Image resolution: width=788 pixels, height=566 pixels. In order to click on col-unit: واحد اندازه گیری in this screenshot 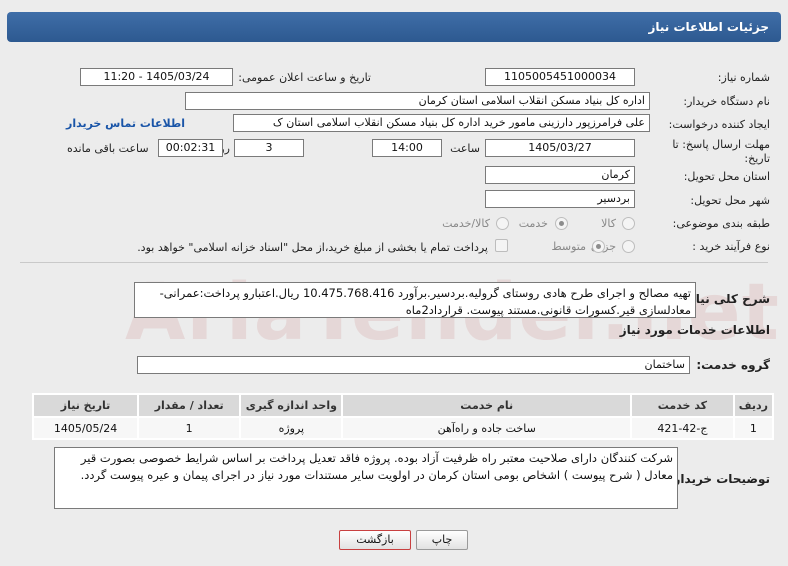, I will do `click(291, 405)`.